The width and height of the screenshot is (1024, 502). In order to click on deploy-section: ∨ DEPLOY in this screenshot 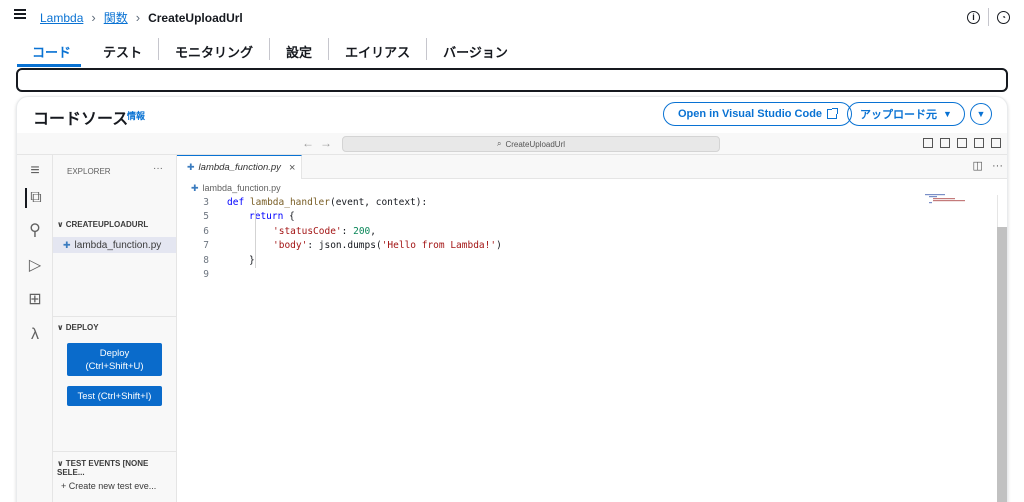, I will do `click(78, 327)`.